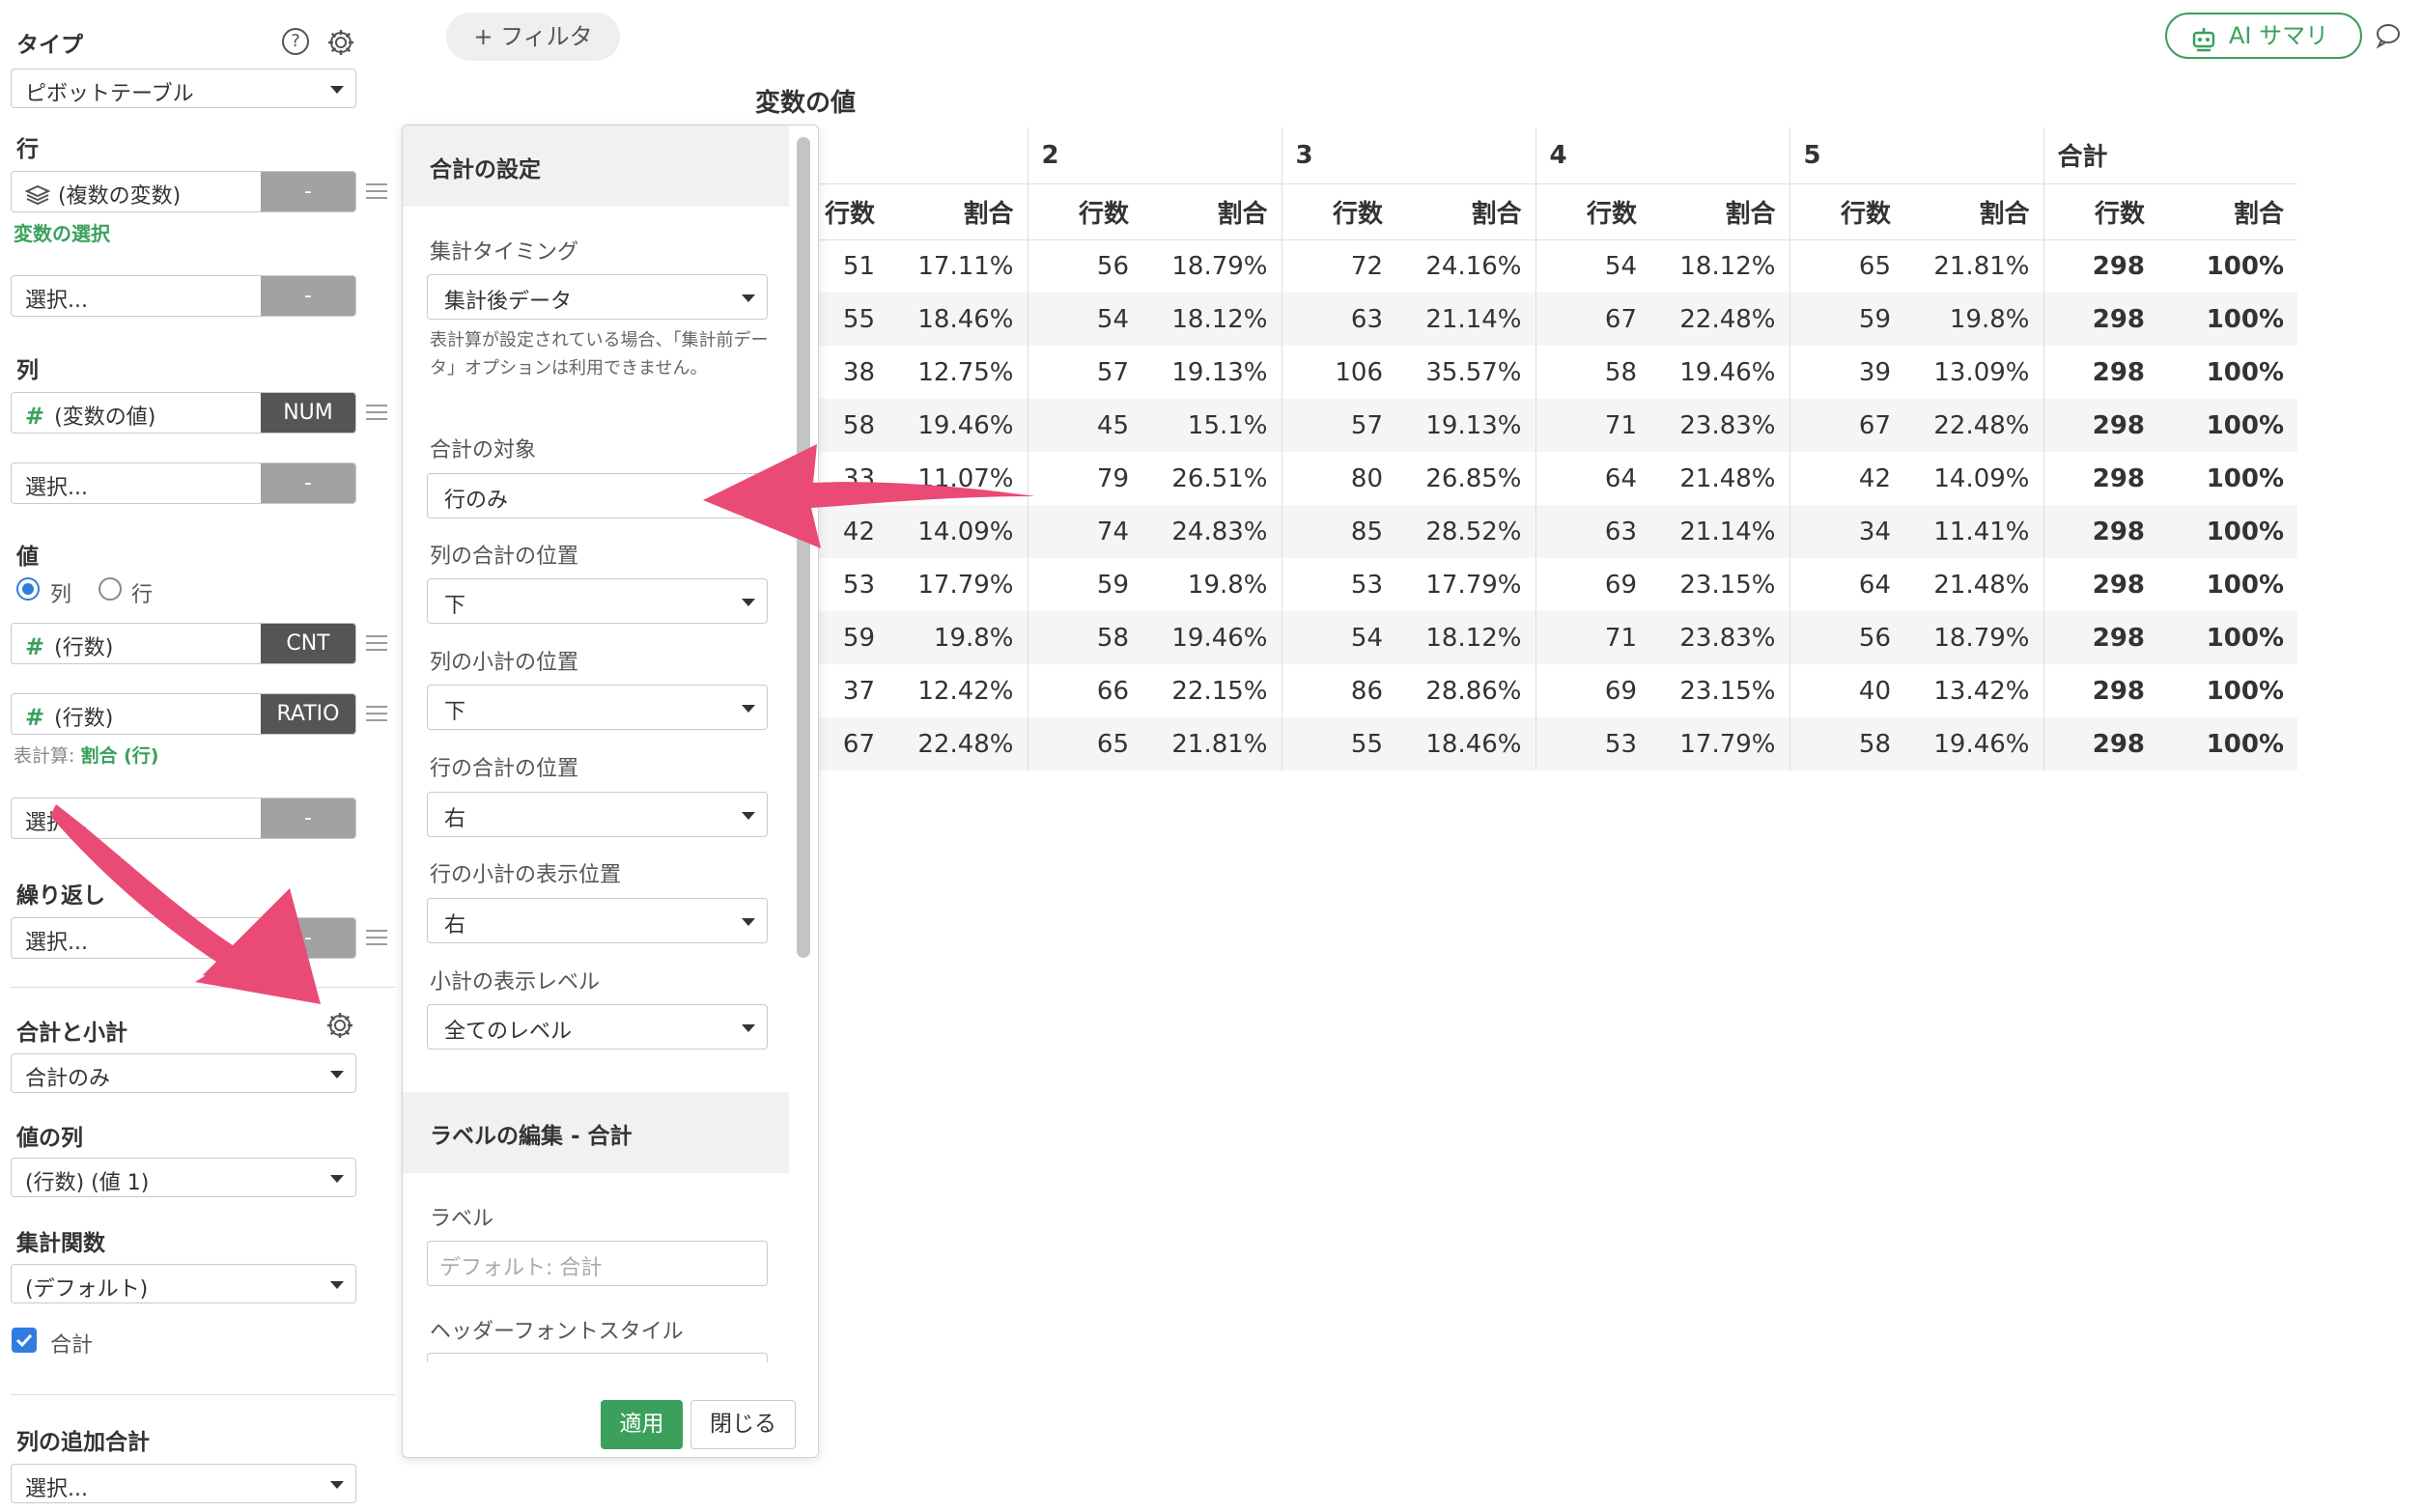 Image resolution: width=2422 pixels, height=1512 pixels. I want to click on timing-select: 集計後データ, so click(597, 297).